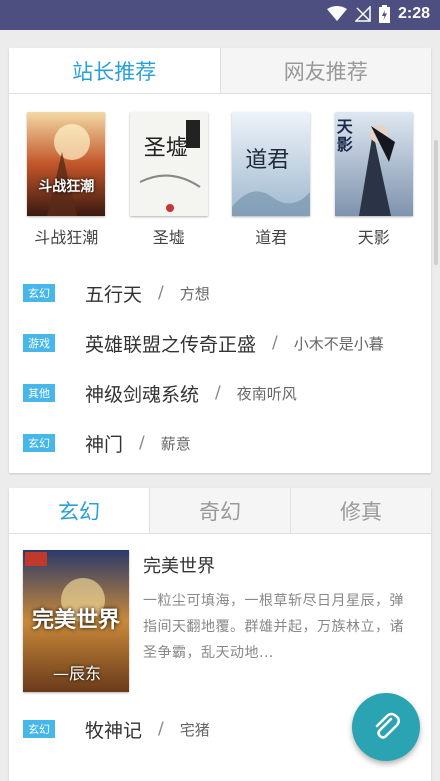 The width and height of the screenshot is (440, 781). What do you see at coordinates (104, 444) in the screenshot?
I see `book-title: 神门` at bounding box center [104, 444].